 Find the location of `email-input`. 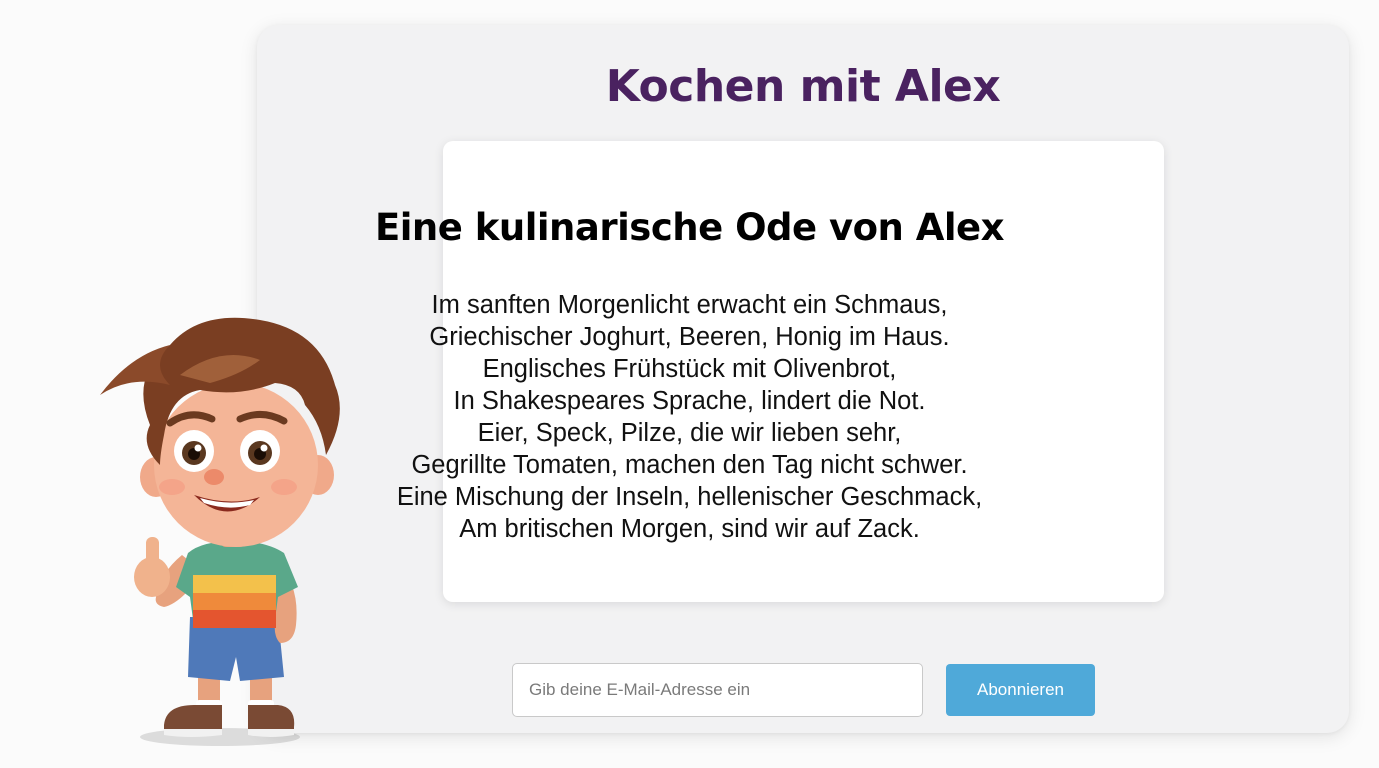

email-input is located at coordinates (717, 690).